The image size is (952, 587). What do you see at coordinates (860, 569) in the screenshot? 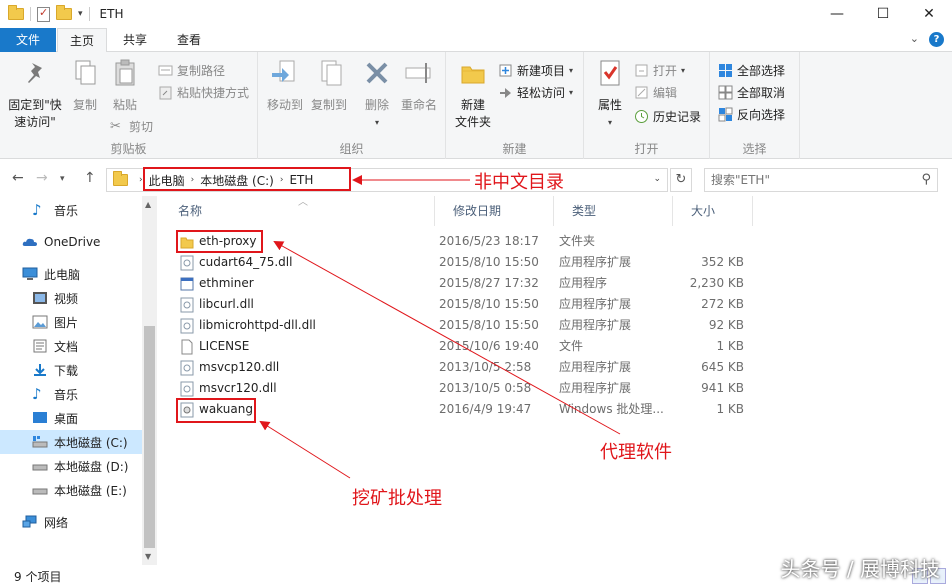
I see `watermark: 头条号 / 展博科技` at bounding box center [860, 569].